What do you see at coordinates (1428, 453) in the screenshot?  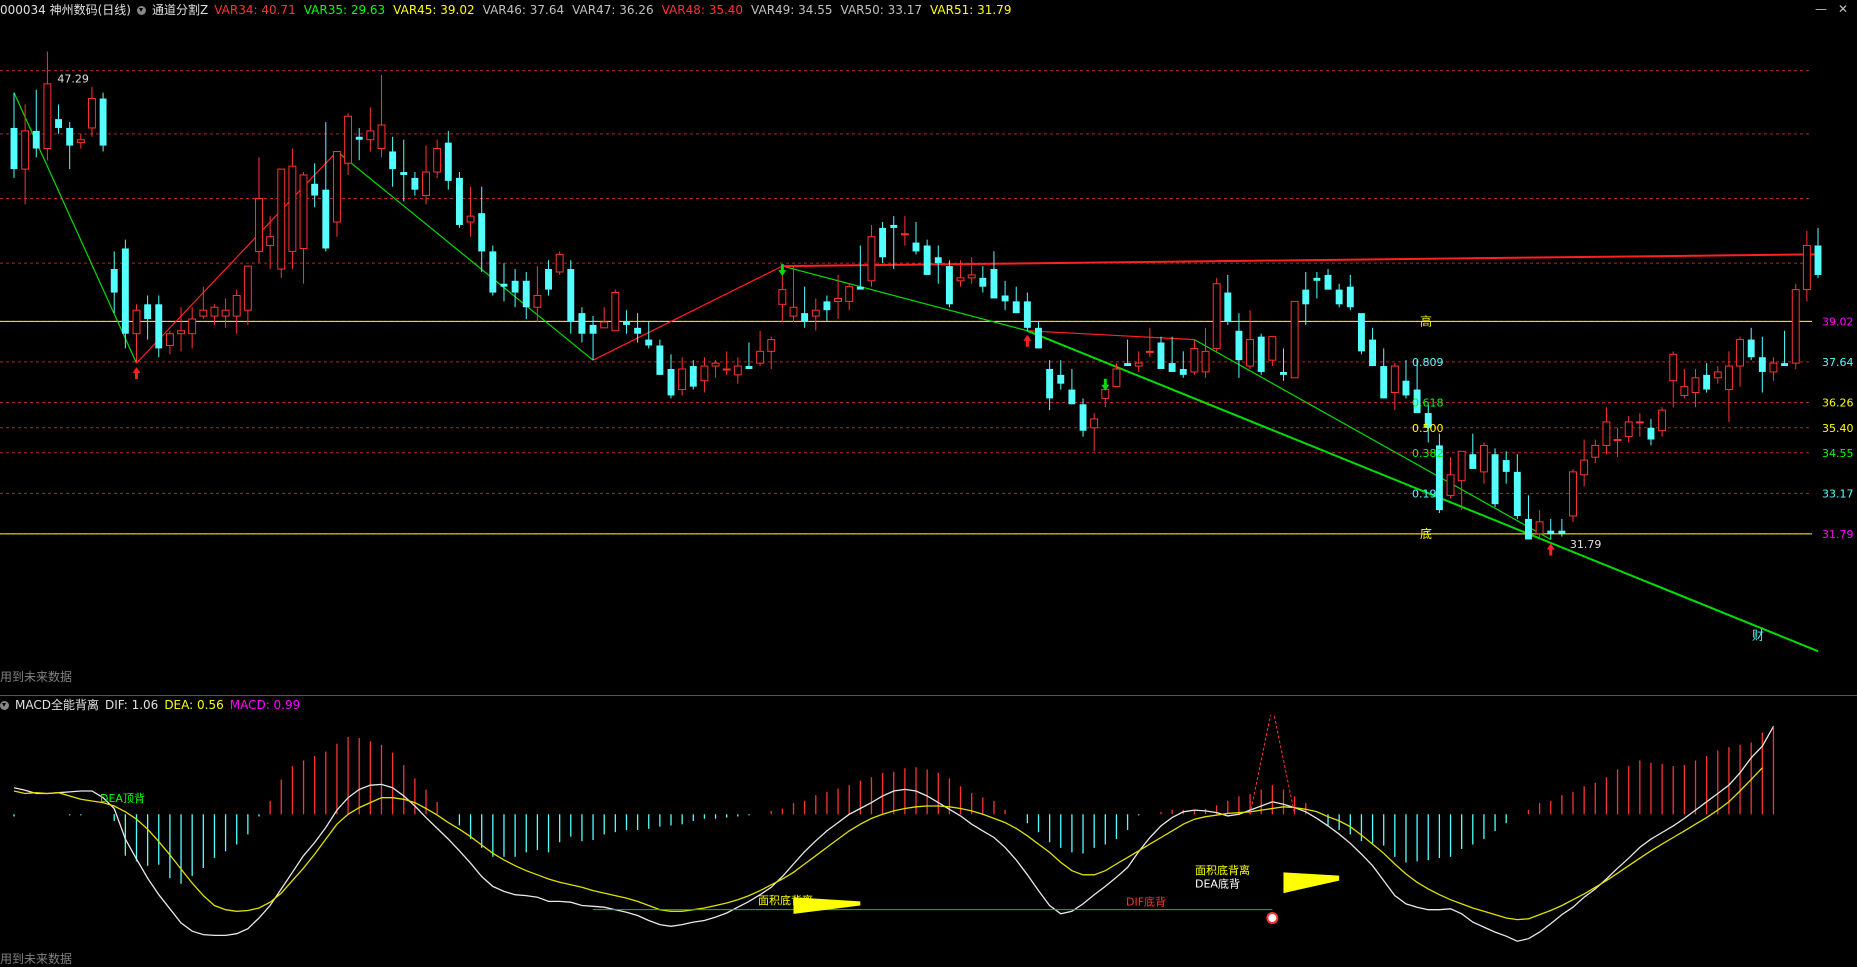 I see `fib-label-3: 0.382` at bounding box center [1428, 453].